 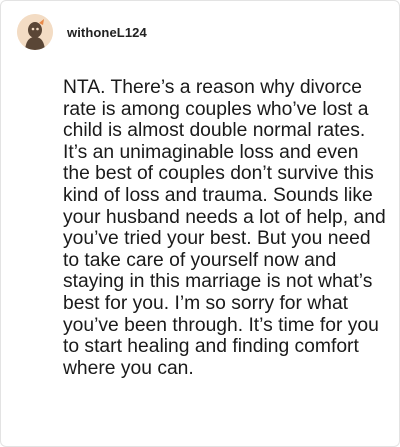 What do you see at coordinates (107, 32) in the screenshot?
I see `comment-username: withoneL124` at bounding box center [107, 32].